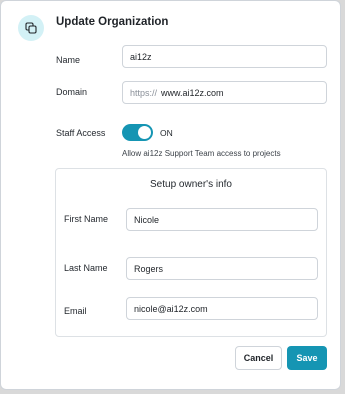 This screenshot has width=345, height=394. I want to click on domain-prefix: https://, so click(144, 92).